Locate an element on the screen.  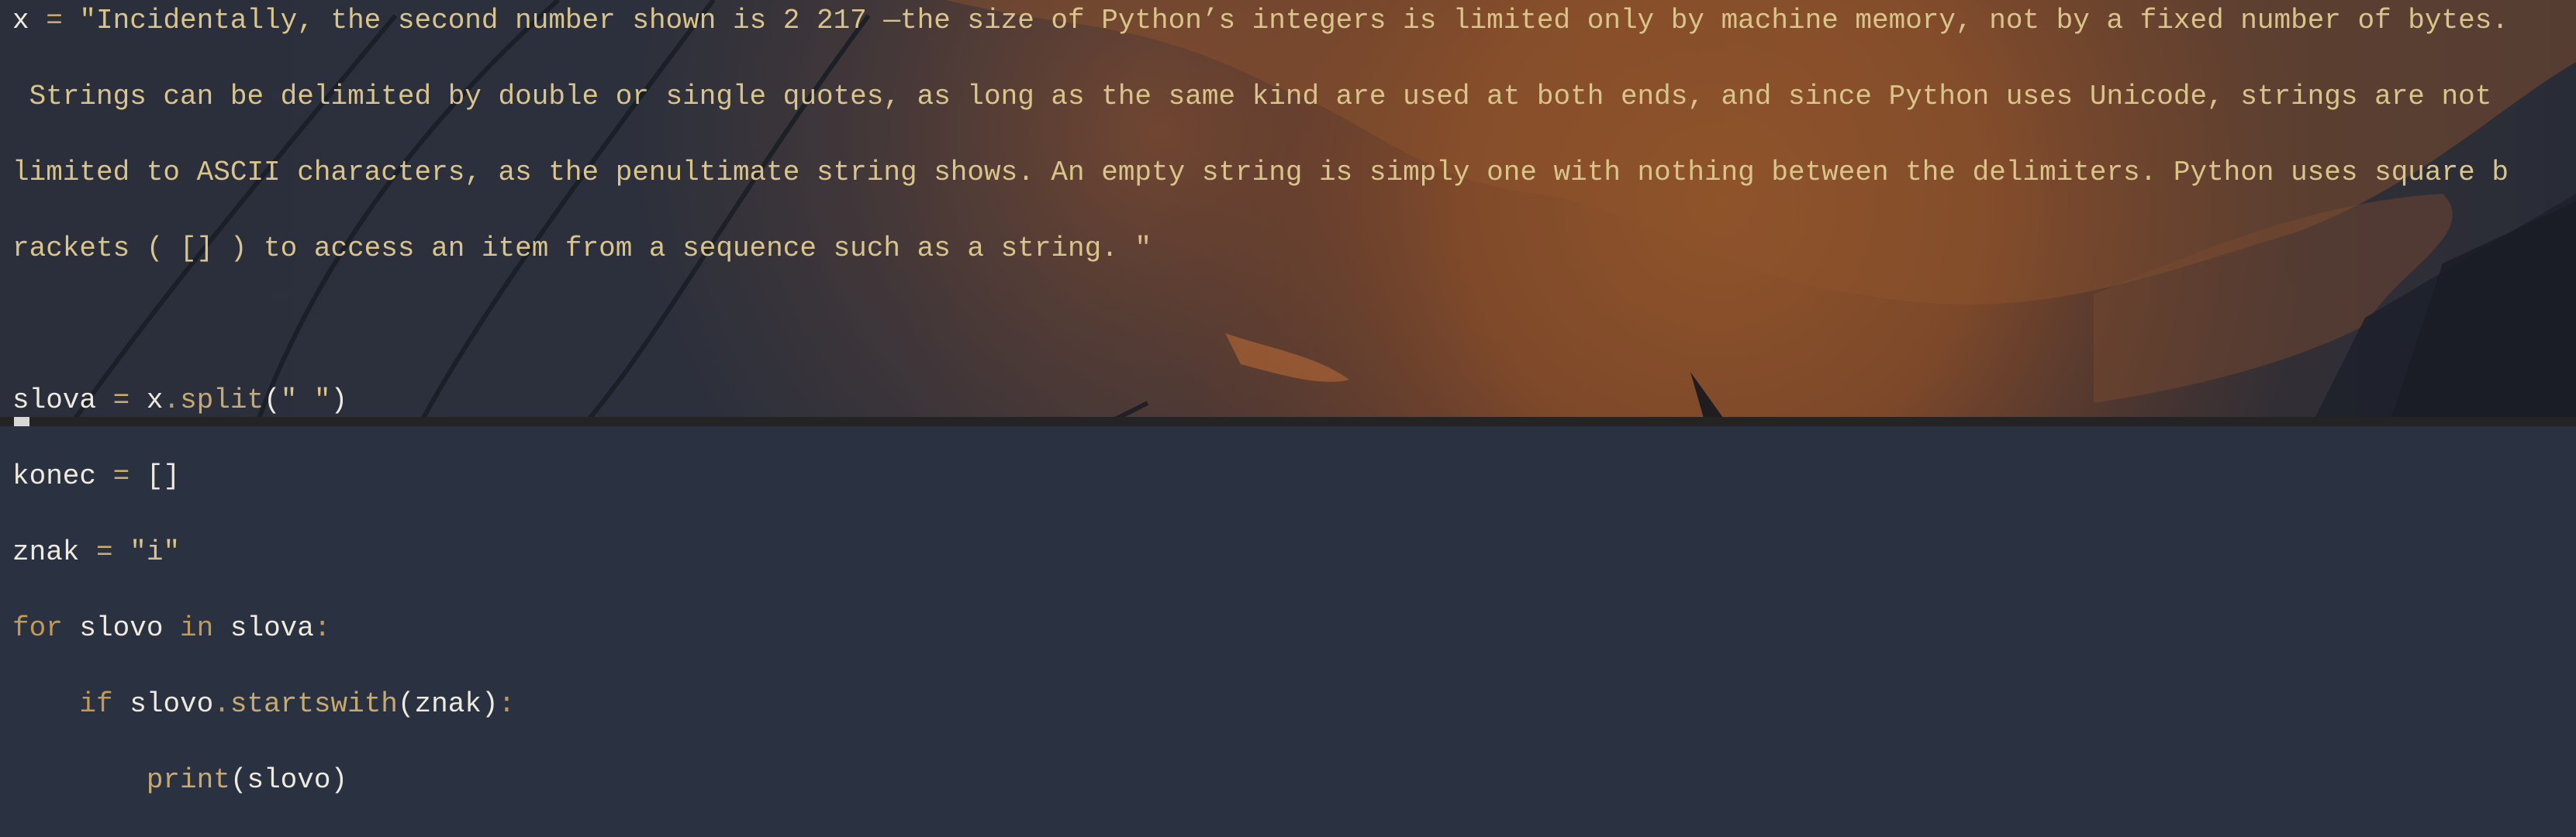
status-bar is located at coordinates (1288, 421).